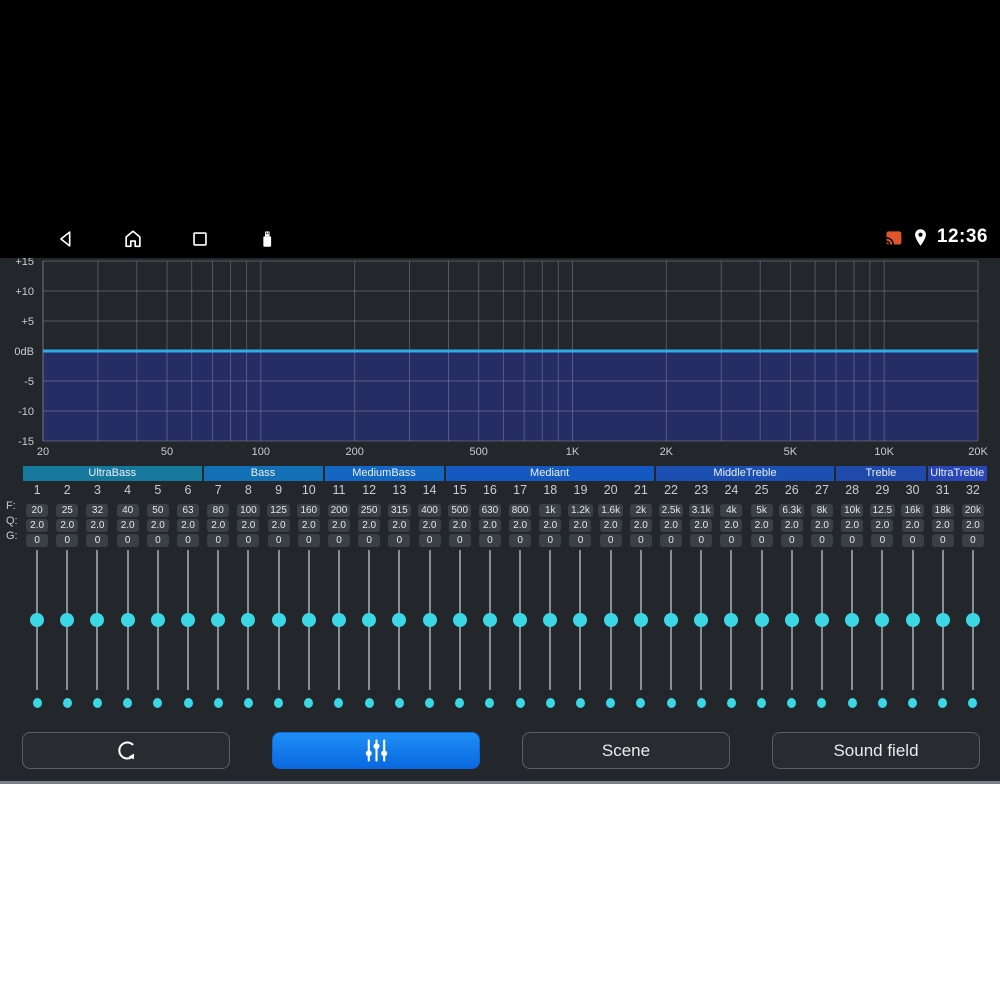 This screenshot has height=1000, width=1000. Describe the element at coordinates (37, 490) in the screenshot. I see `band-number: 1` at that location.